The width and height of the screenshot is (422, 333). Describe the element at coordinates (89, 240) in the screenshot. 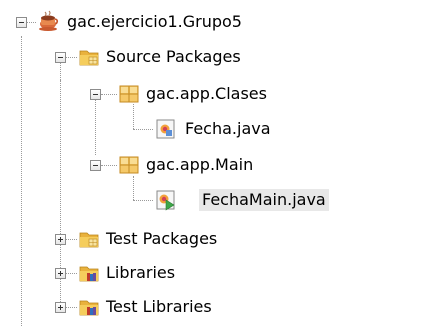

I see `test-packages-folder-icon` at that location.